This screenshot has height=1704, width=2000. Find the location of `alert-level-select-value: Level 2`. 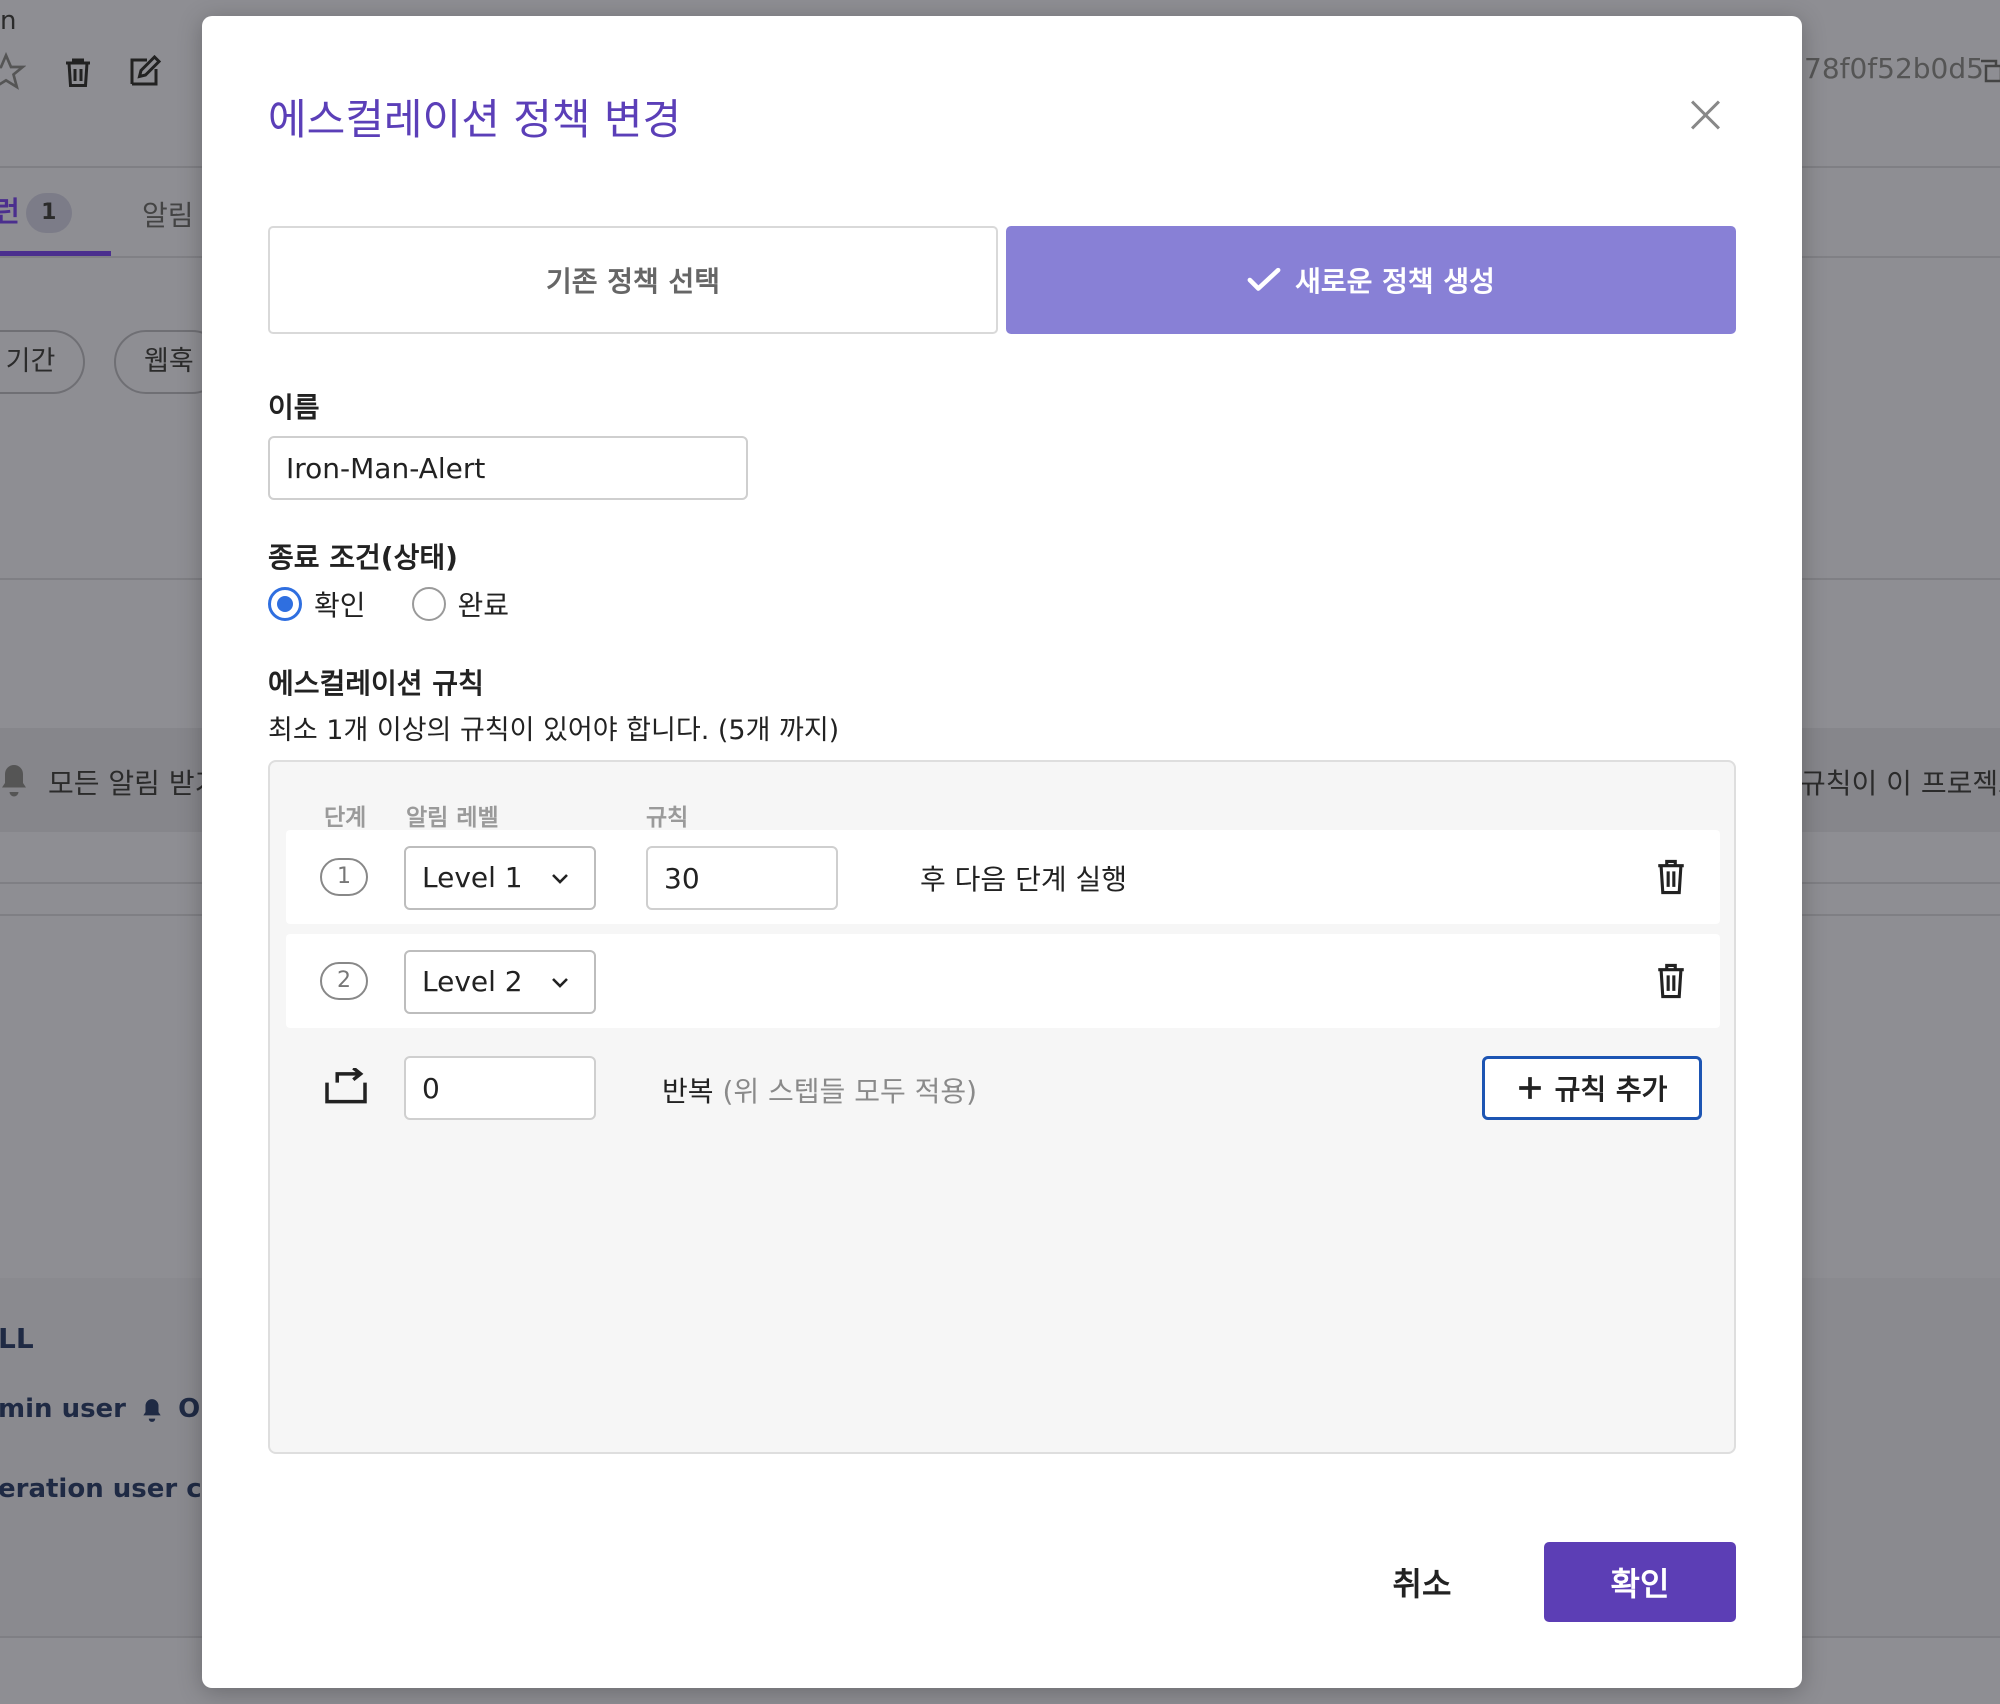

alert-level-select-value: Level 2 is located at coordinates (472, 981).